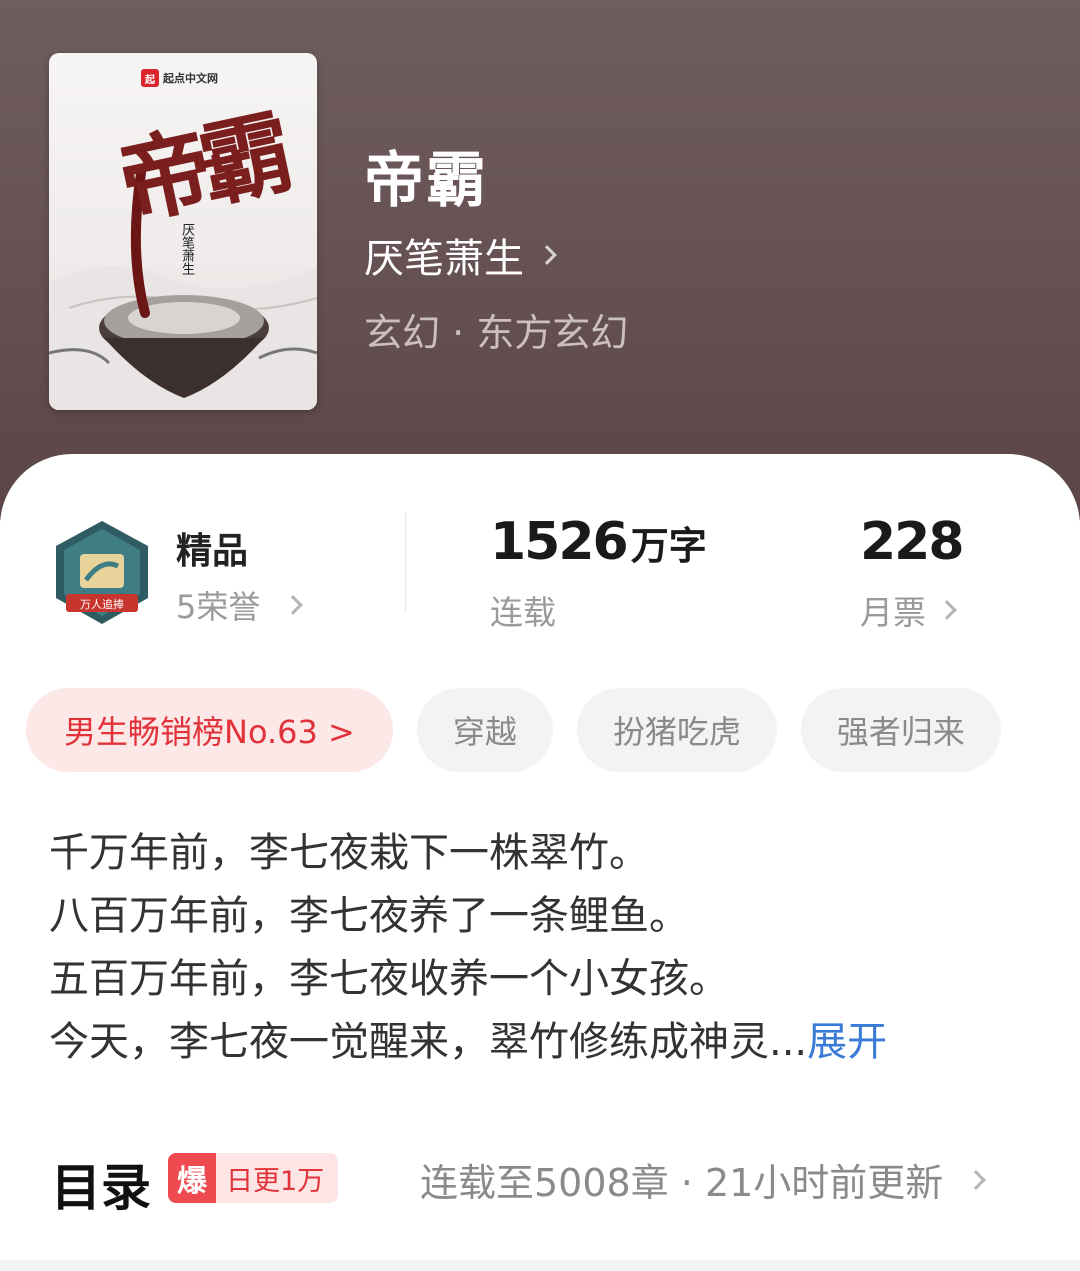  What do you see at coordinates (389, 979) in the screenshot?
I see `synopsis-line: 五百万年前，李七夜收养一个小女孩。` at bounding box center [389, 979].